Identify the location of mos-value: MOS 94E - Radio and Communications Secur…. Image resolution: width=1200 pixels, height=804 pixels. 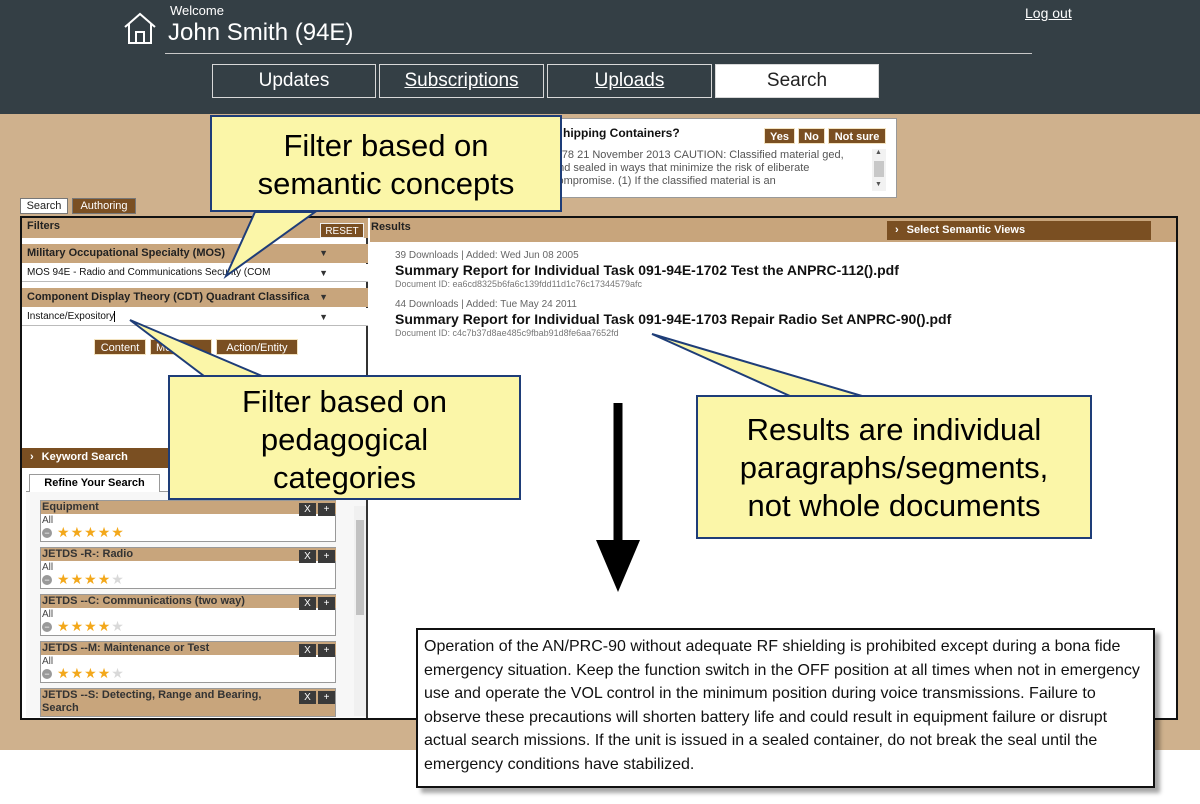
(149, 272).